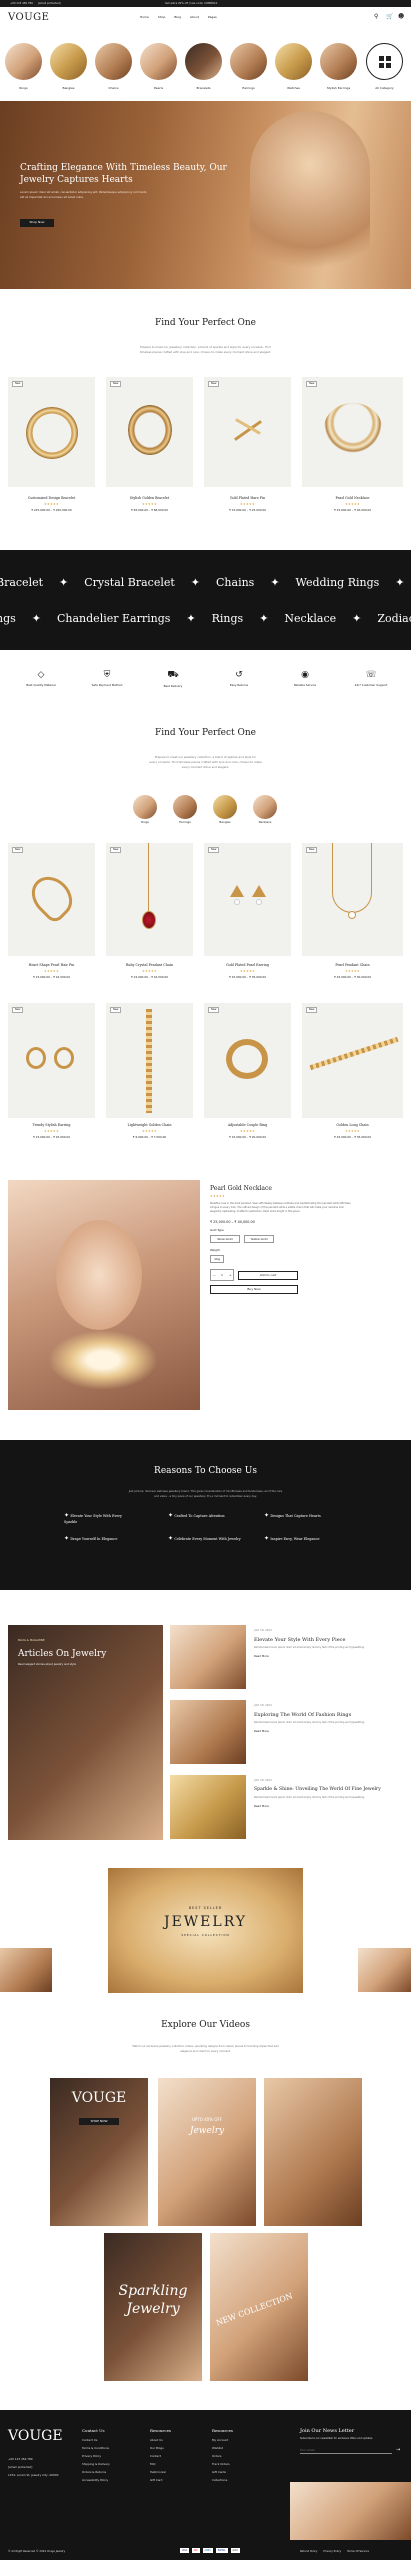 The image size is (411, 2560). I want to click on best-seller-banner: BEST SELLER JEWELRY SPECIAL COLLECTION, so click(205, 1930).